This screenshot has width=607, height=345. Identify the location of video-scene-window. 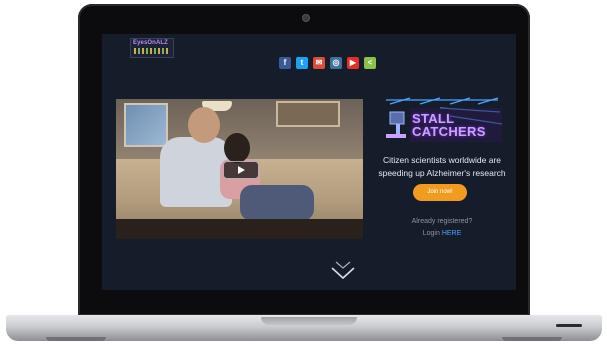
(146, 125).